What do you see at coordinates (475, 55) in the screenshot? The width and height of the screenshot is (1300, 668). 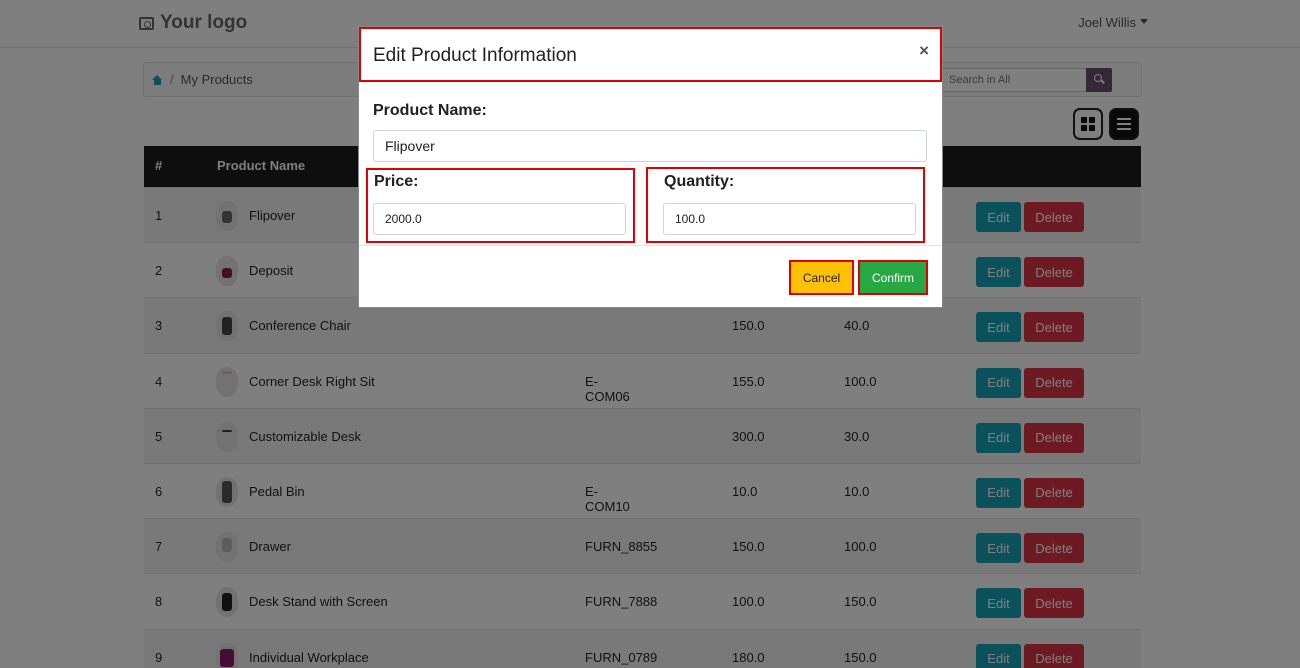 I see `modal-title: Edit Product Information` at bounding box center [475, 55].